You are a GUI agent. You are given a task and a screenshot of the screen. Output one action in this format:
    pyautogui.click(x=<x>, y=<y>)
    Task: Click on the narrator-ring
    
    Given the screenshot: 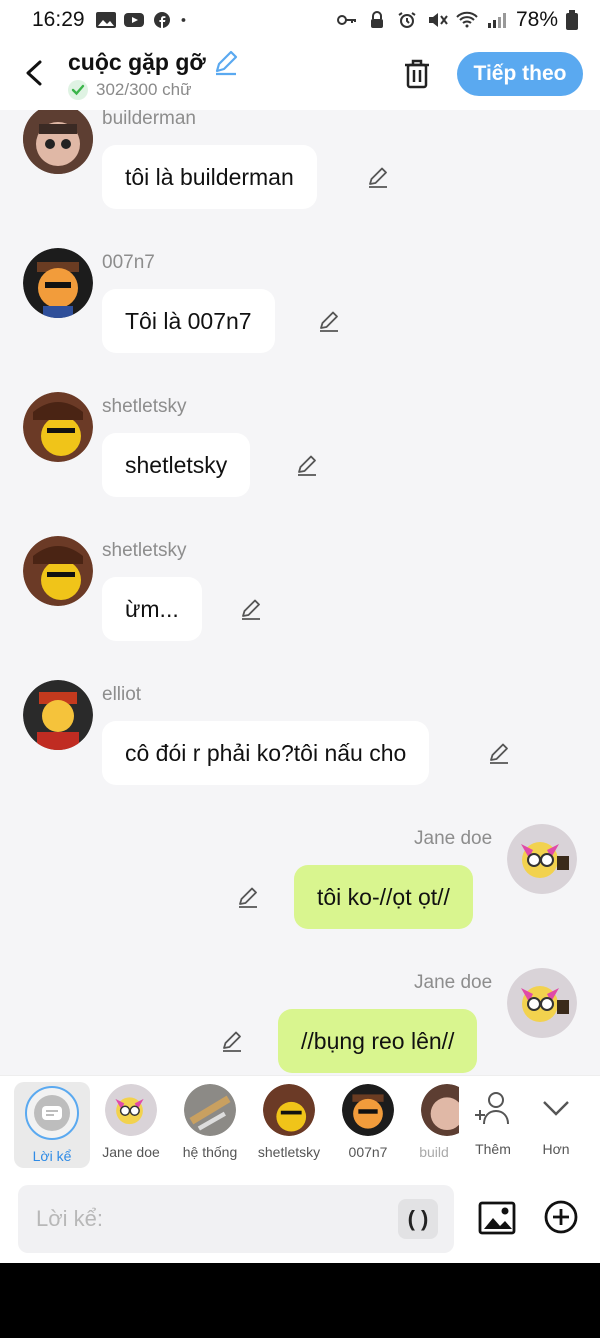 What is the action you would take?
    pyautogui.click(x=52, y=1113)
    